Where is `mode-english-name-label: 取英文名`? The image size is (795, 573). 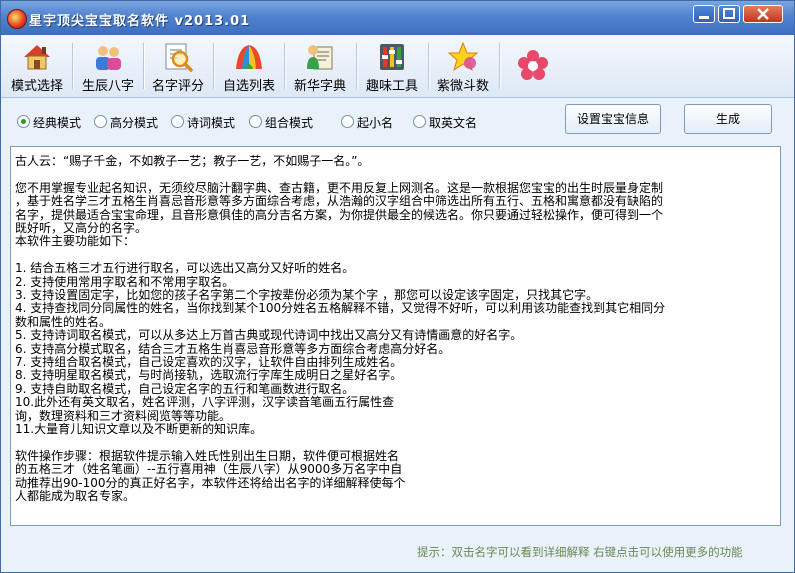
mode-english-name-label: 取英文名 is located at coordinates (453, 123).